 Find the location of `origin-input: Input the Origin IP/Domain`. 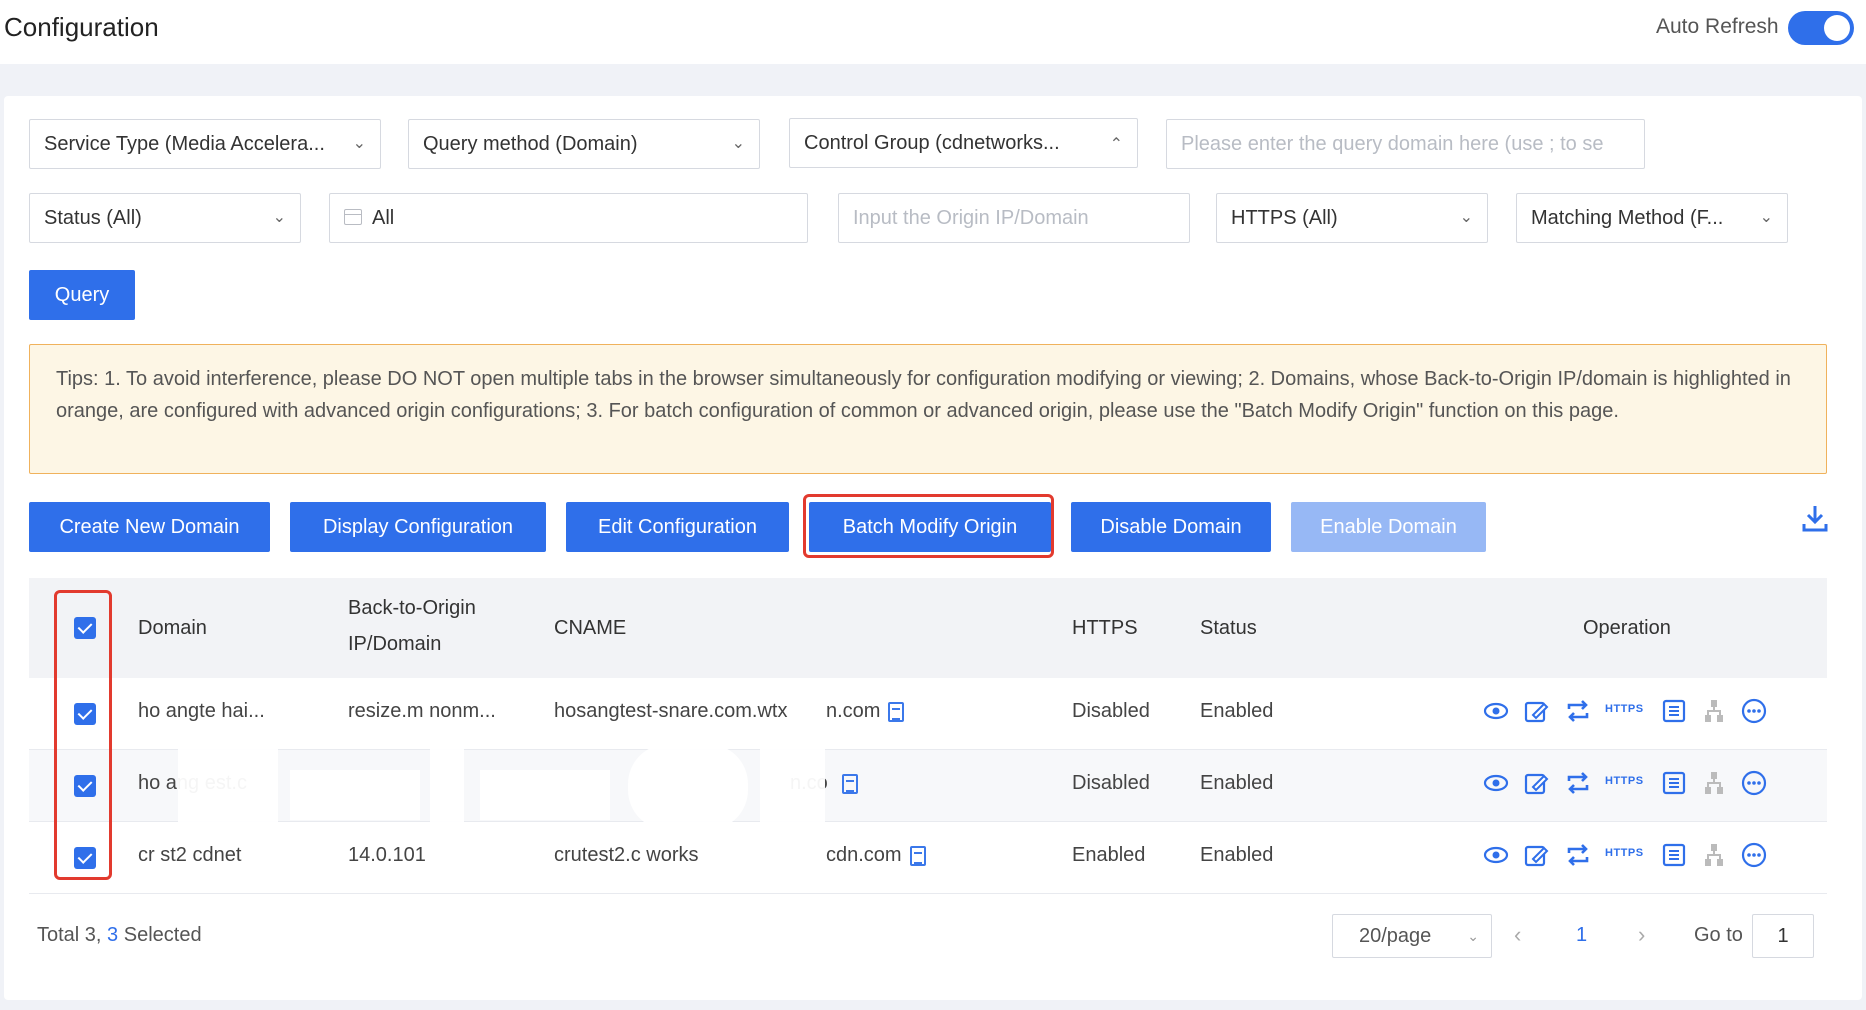

origin-input: Input the Origin IP/Domain is located at coordinates (1014, 218).